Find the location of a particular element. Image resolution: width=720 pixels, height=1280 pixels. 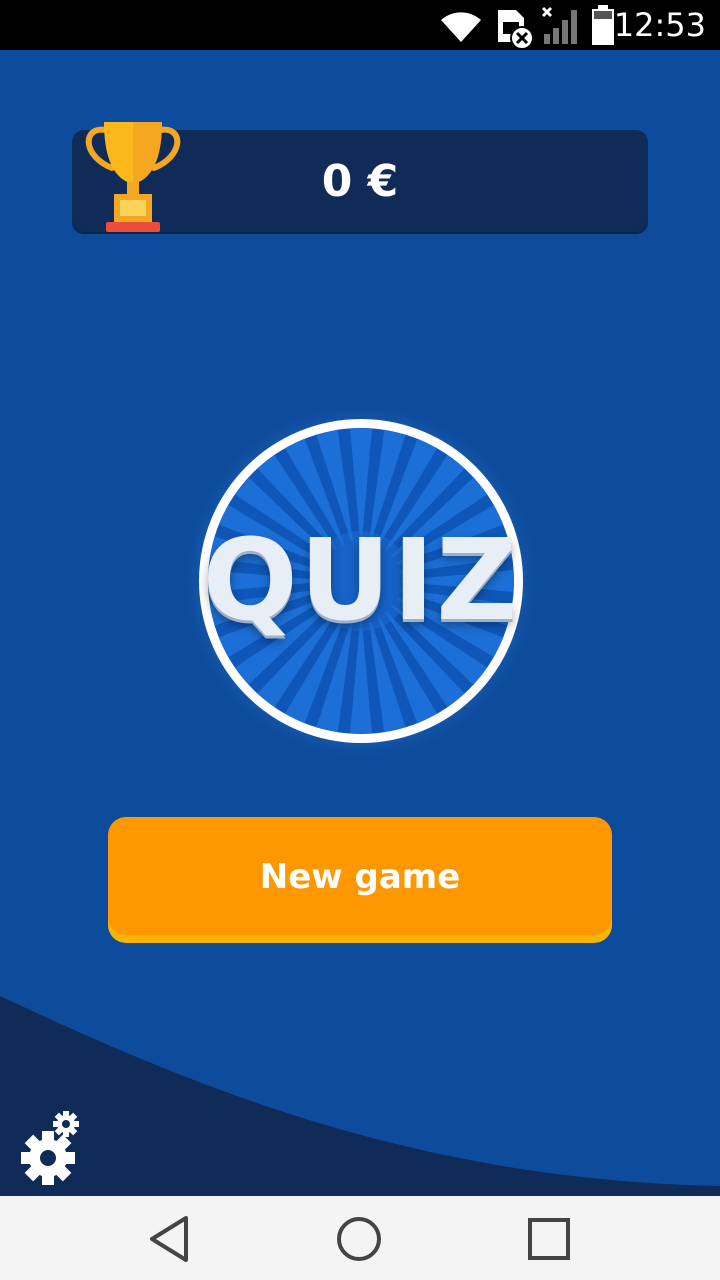

status-bar: 12:53 is located at coordinates (360, 25).